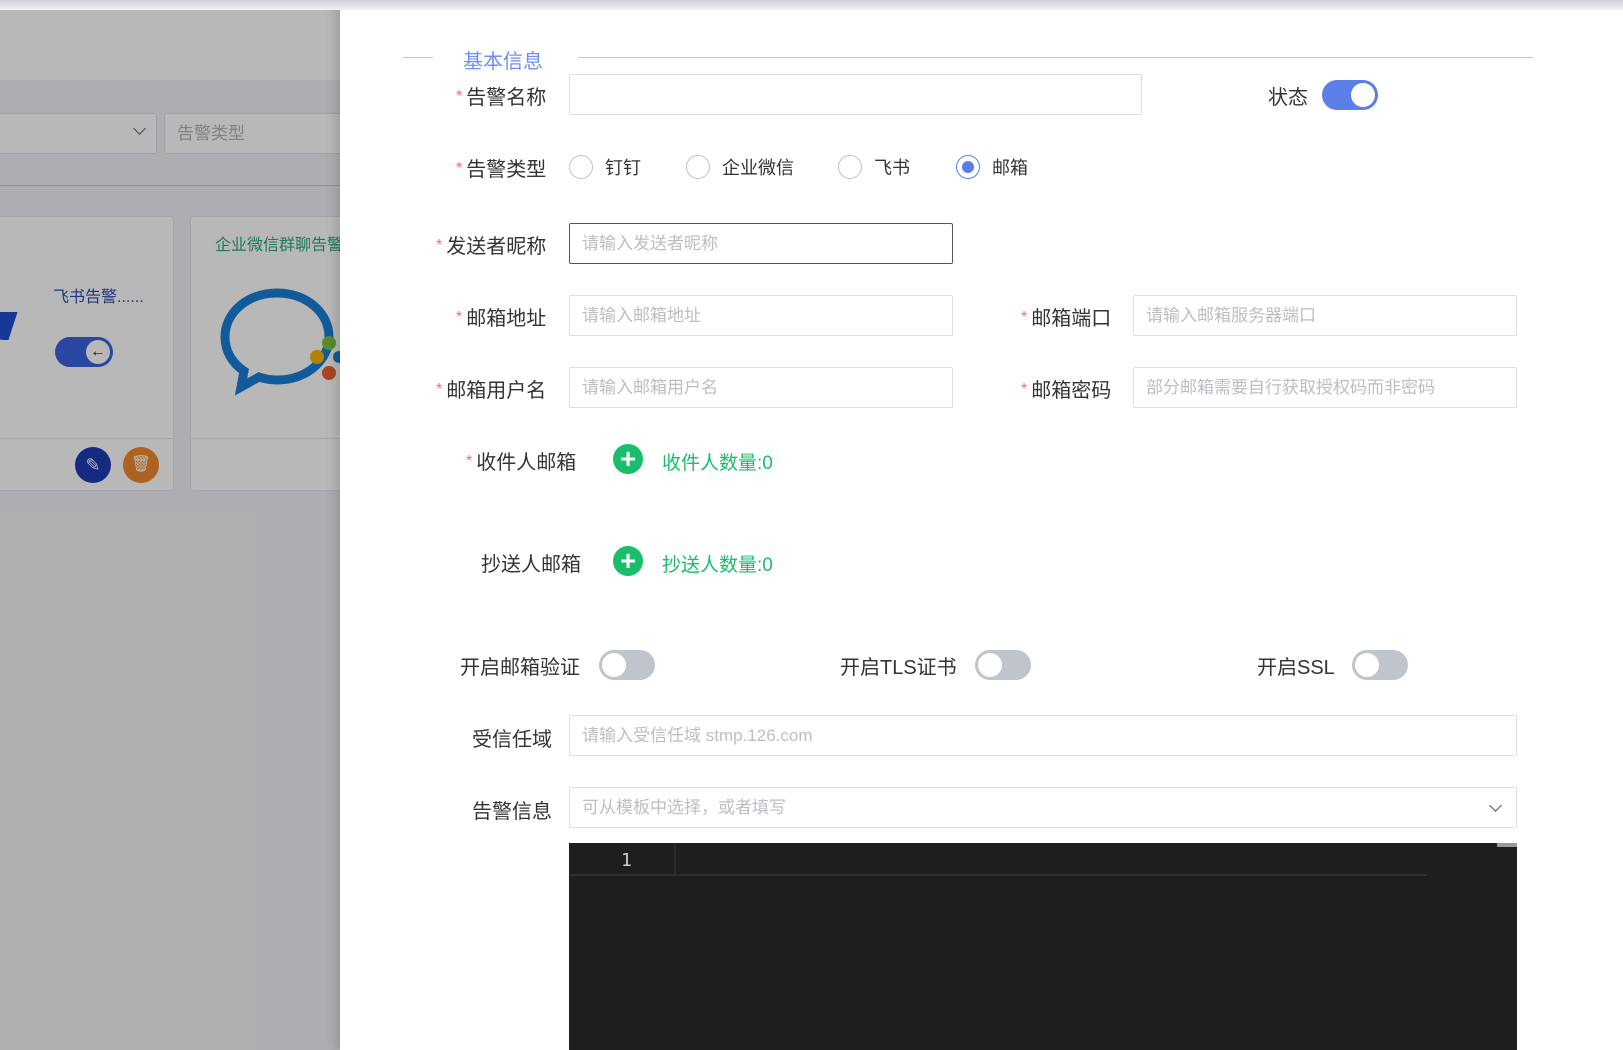 This screenshot has height=1050, width=1623. I want to click on alert-type-radio-email: 邮箱, so click(992, 167).